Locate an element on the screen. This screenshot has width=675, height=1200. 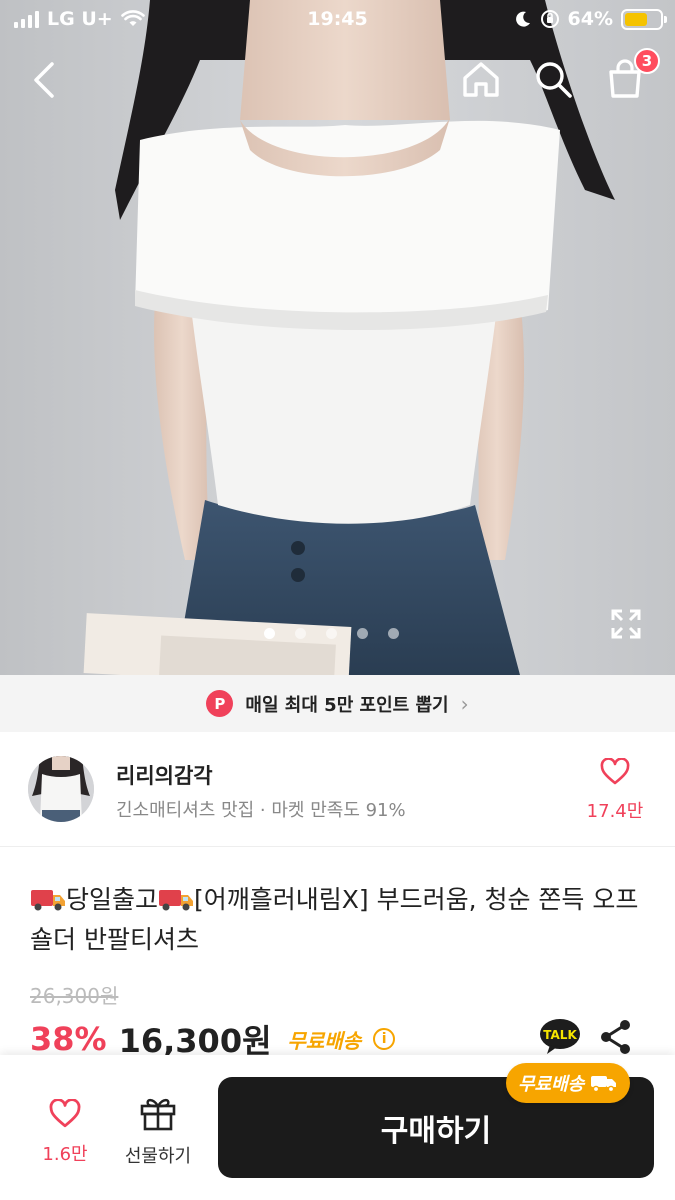
back-button is located at coordinates (44, 80).